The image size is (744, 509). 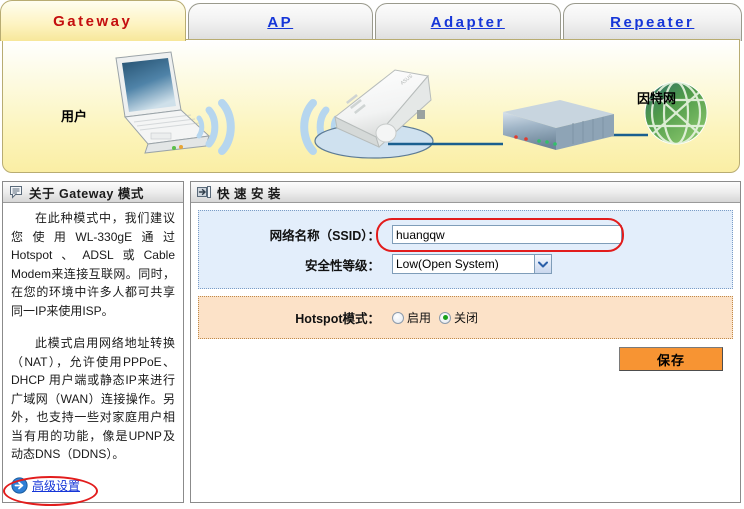 What do you see at coordinates (465, 192) in the screenshot?
I see `quick-setup-header: 快 速 安 装` at bounding box center [465, 192].